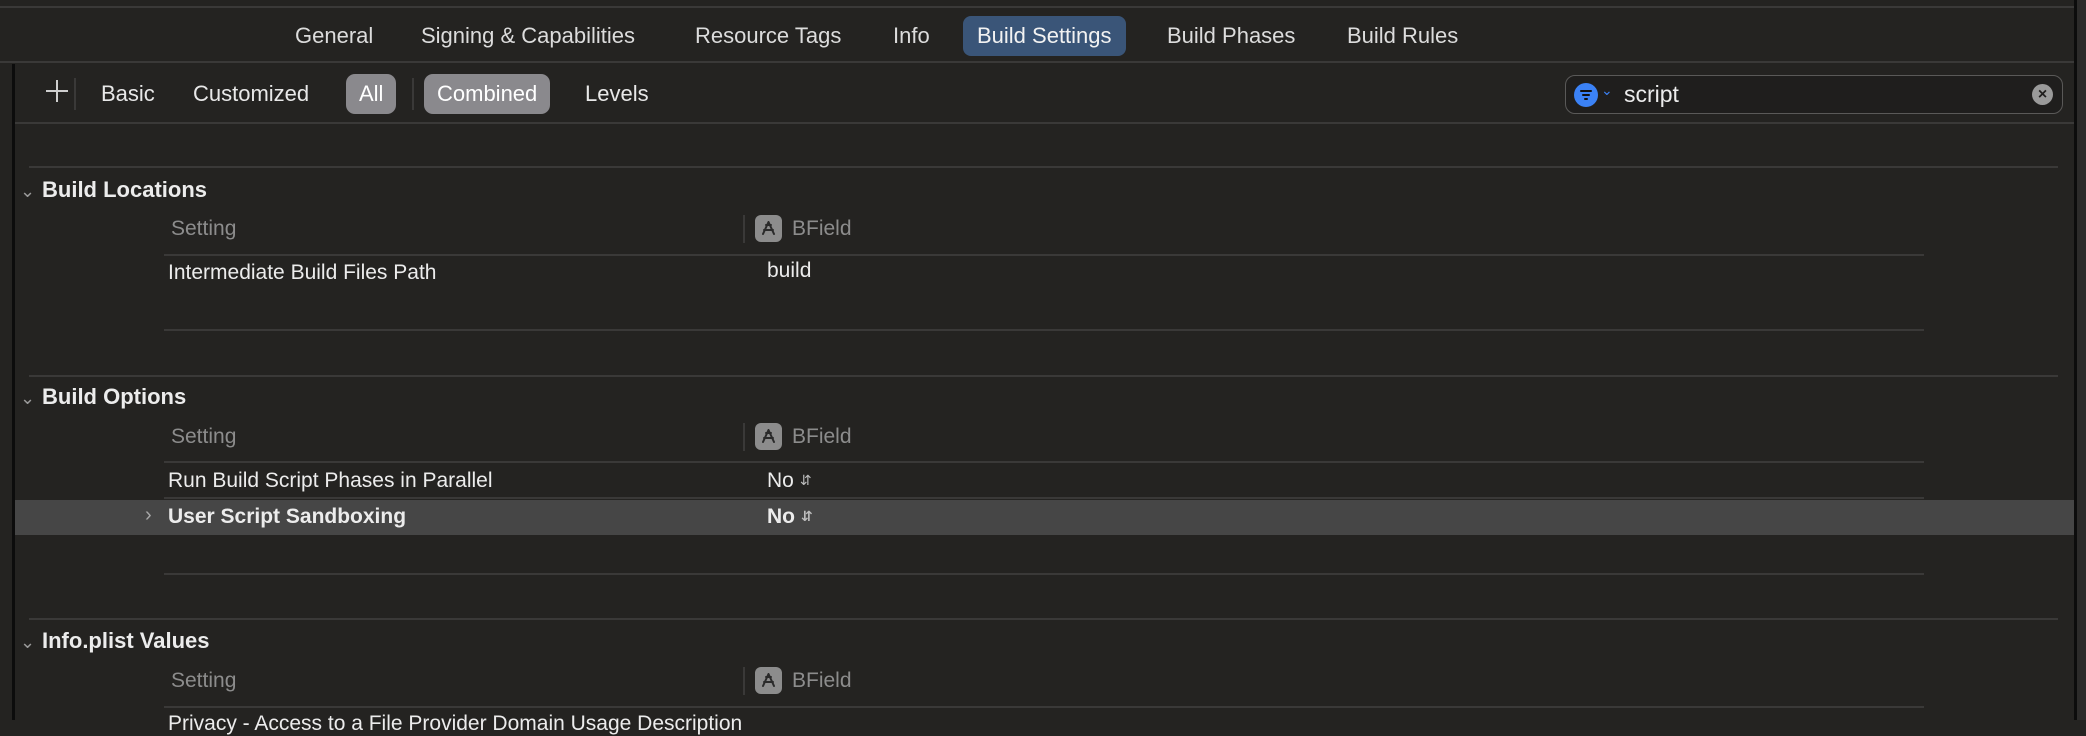 This screenshot has height=736, width=2086. What do you see at coordinates (302, 272) in the screenshot?
I see `setting-name: Intermediate Build Files Path` at bounding box center [302, 272].